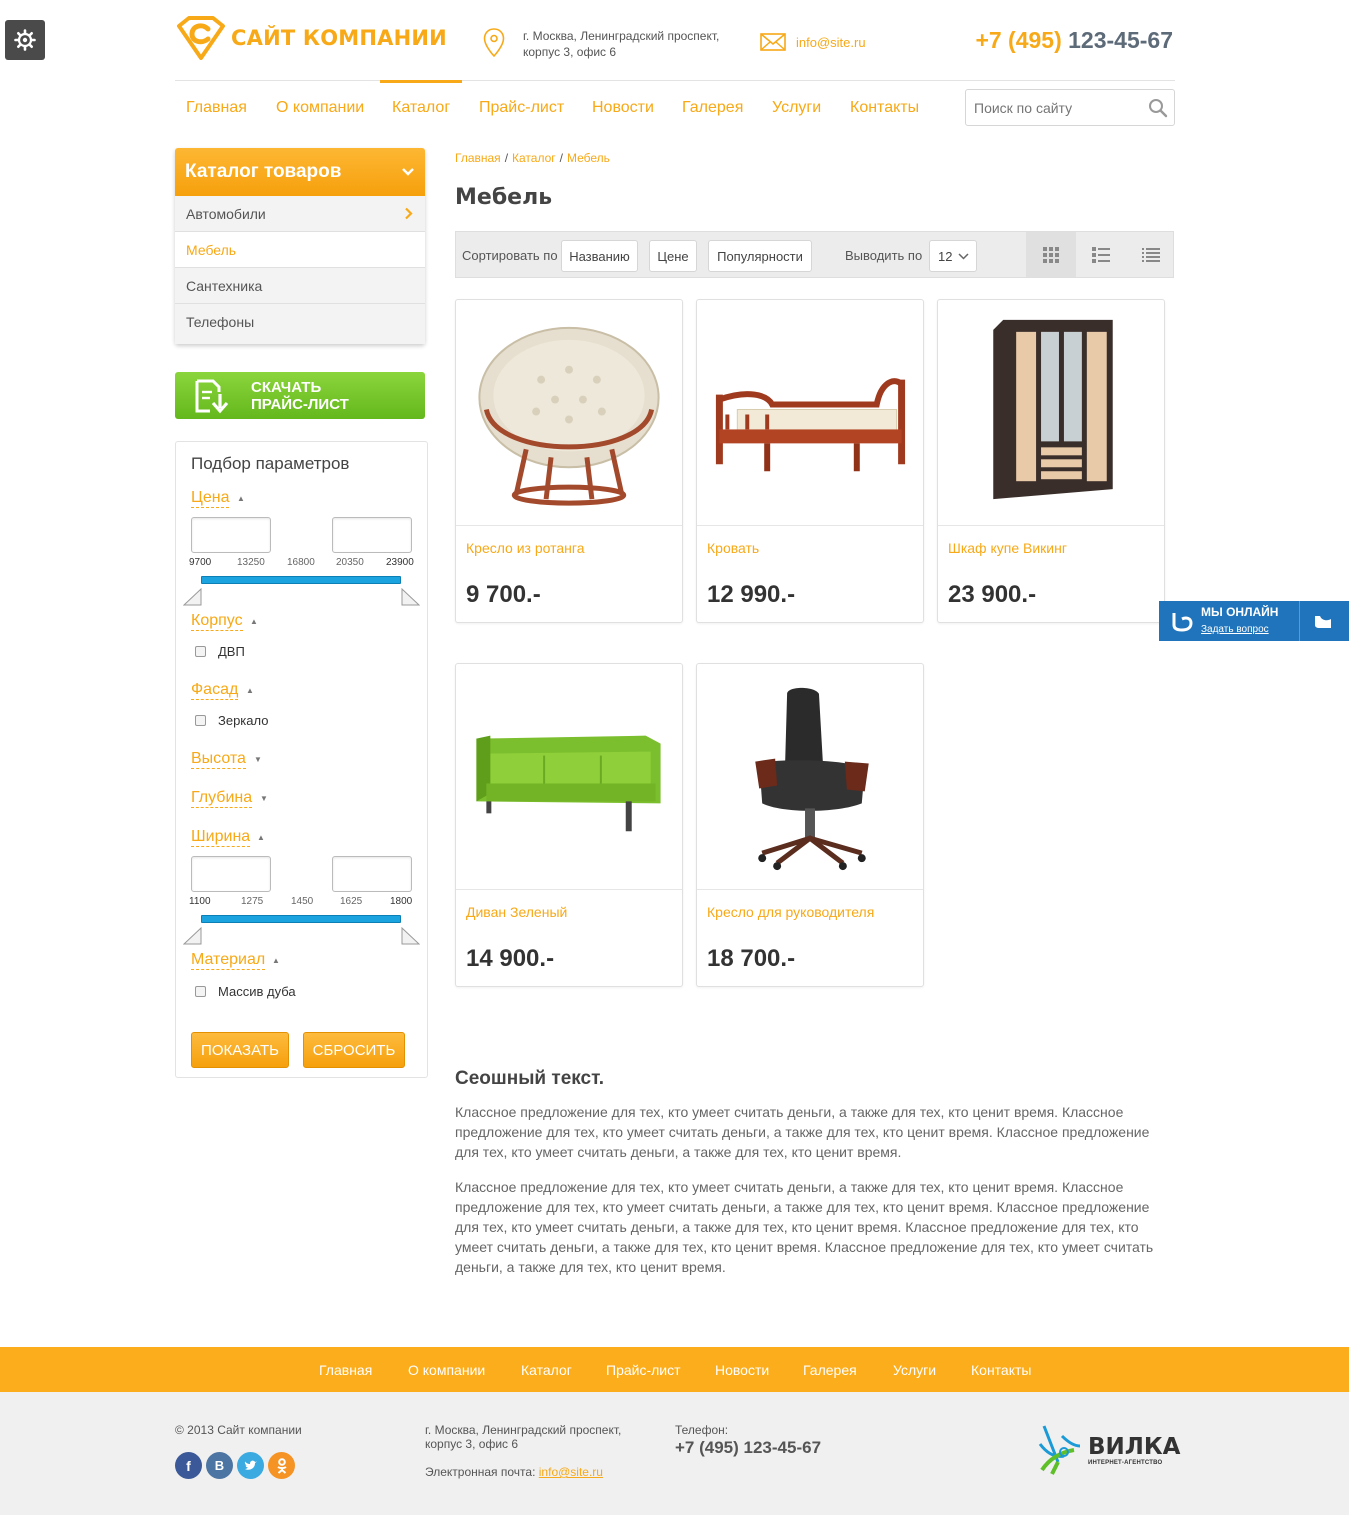 Image resolution: width=1349 pixels, height=1515 pixels. I want to click on footer-nav-contacts: Контакты, so click(1001, 1370).